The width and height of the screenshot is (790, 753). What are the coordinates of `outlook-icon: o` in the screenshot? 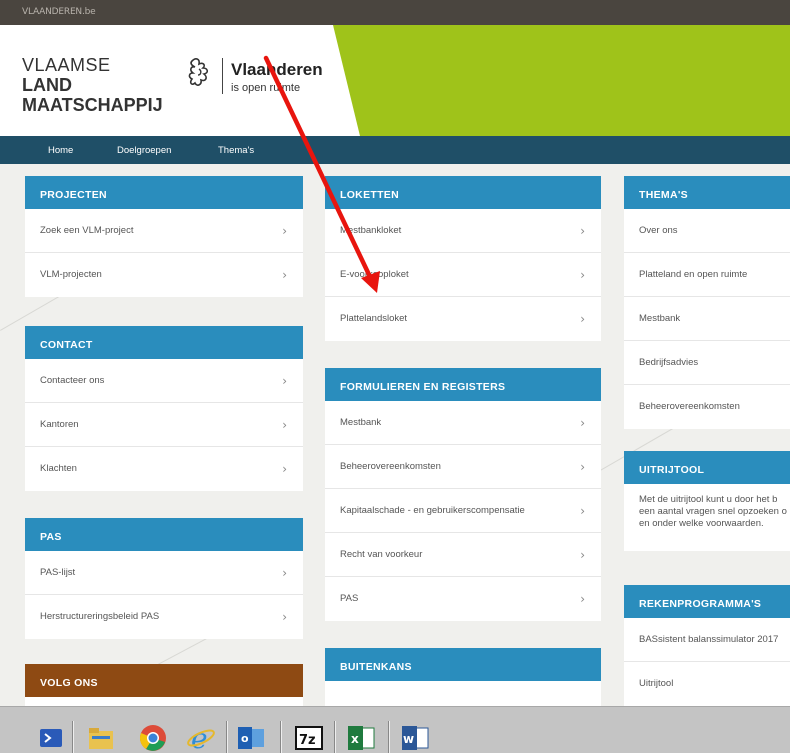 It's located at (251, 738).